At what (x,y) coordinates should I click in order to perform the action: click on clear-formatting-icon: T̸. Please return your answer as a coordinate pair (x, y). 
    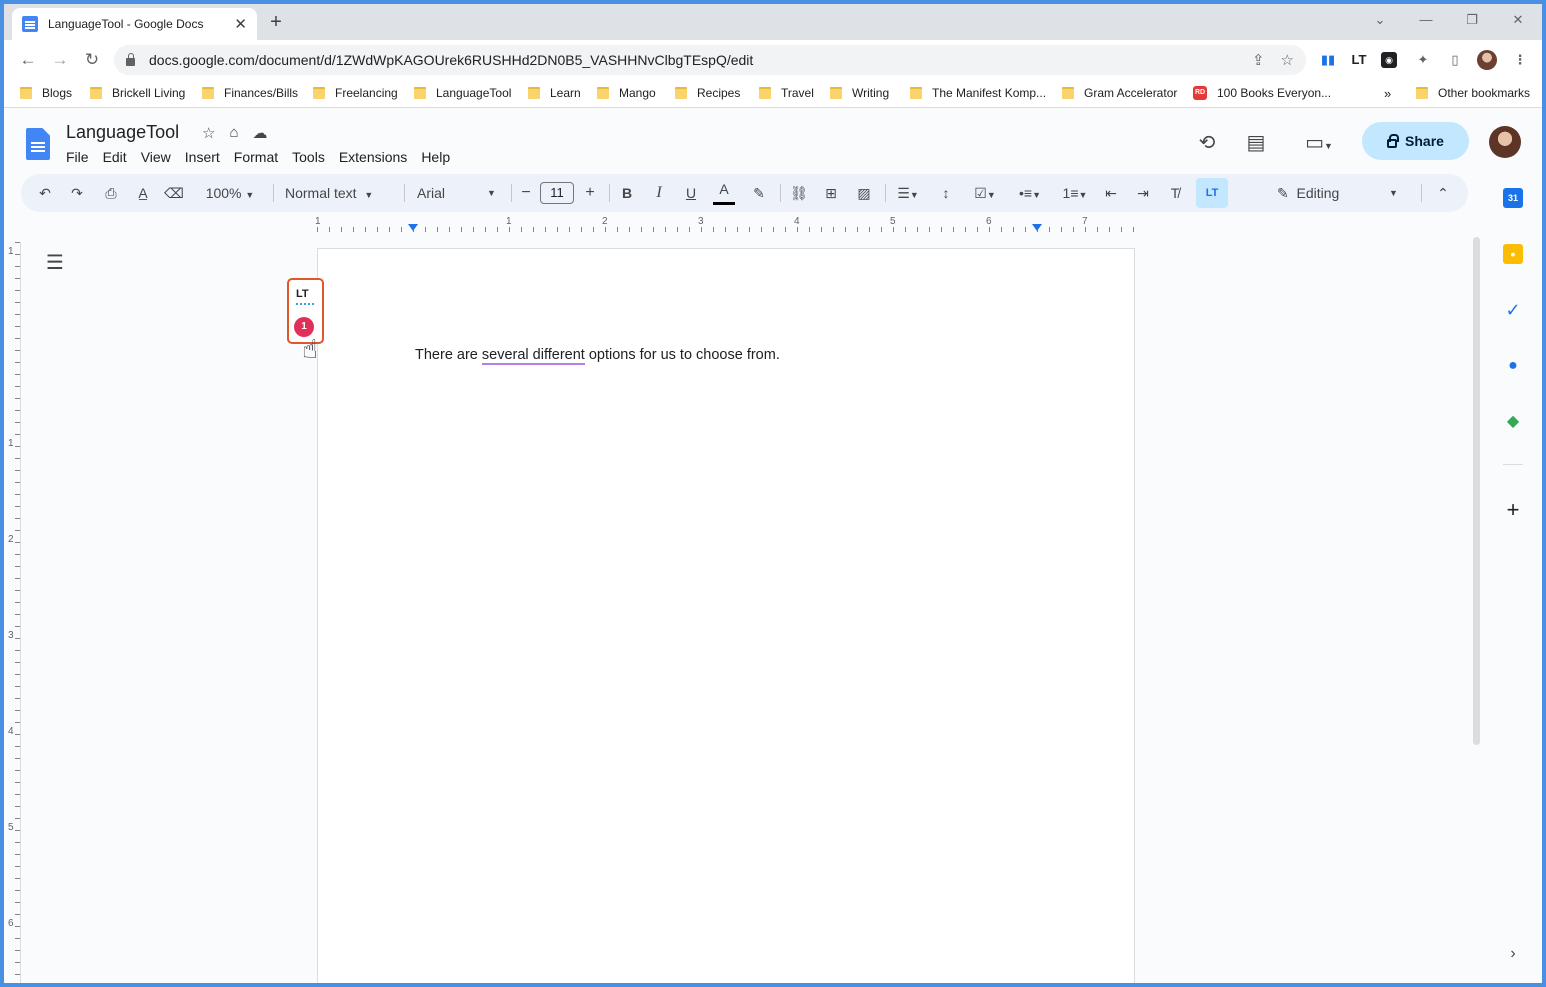
    Looking at the image, I should click on (1175, 193).